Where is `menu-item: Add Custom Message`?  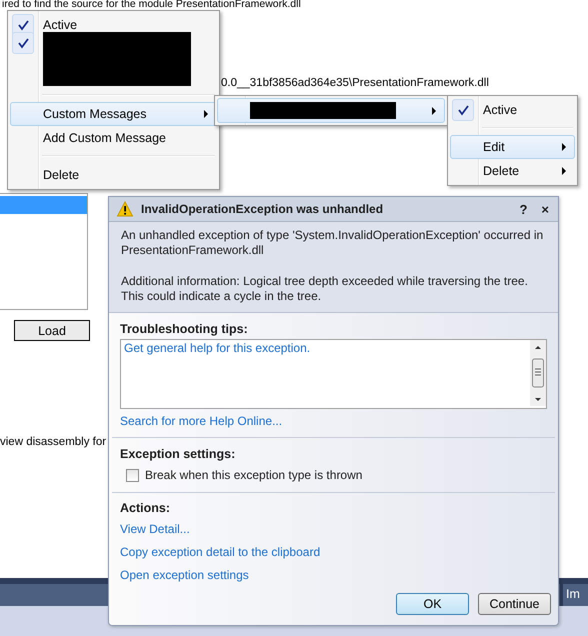 menu-item: Add Custom Message is located at coordinates (113, 138).